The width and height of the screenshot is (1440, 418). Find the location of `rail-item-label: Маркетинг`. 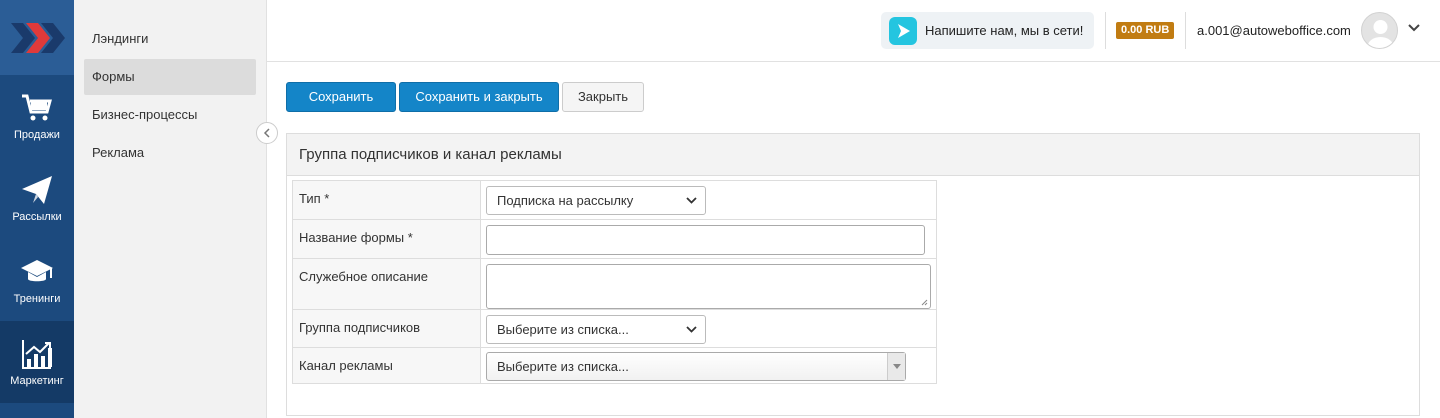

rail-item-label: Маркетинг is located at coordinates (37, 381).